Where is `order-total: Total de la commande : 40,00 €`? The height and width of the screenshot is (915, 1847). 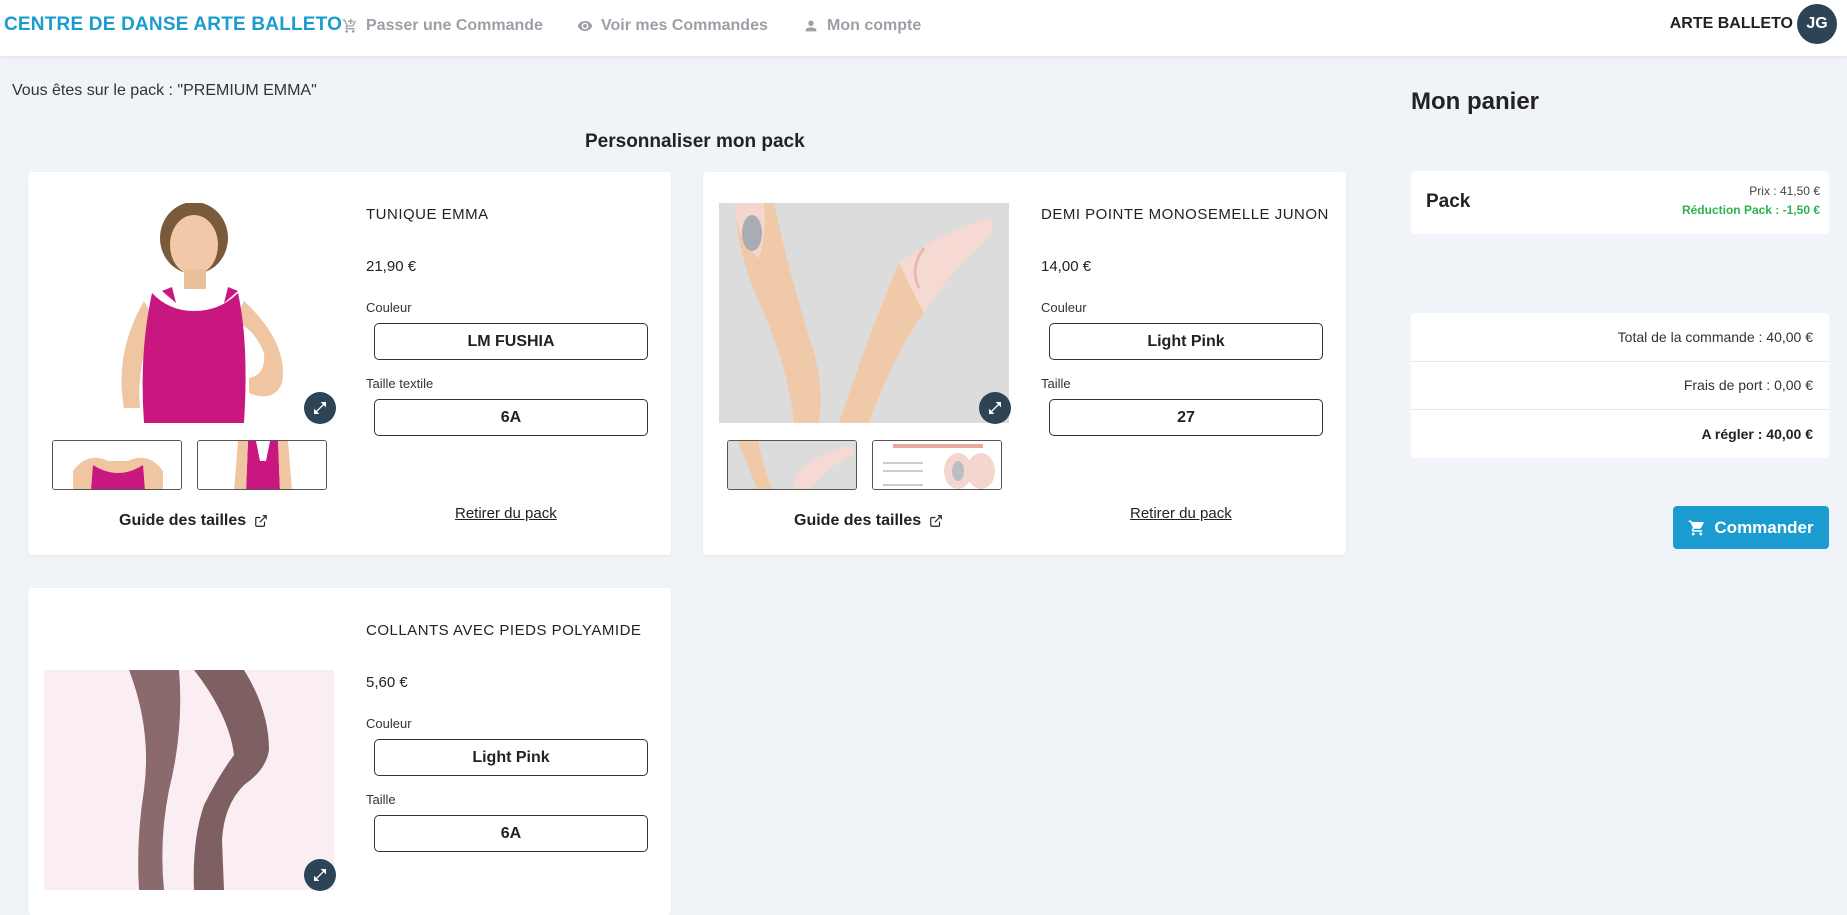 order-total: Total de la commande : 40,00 € is located at coordinates (1715, 337).